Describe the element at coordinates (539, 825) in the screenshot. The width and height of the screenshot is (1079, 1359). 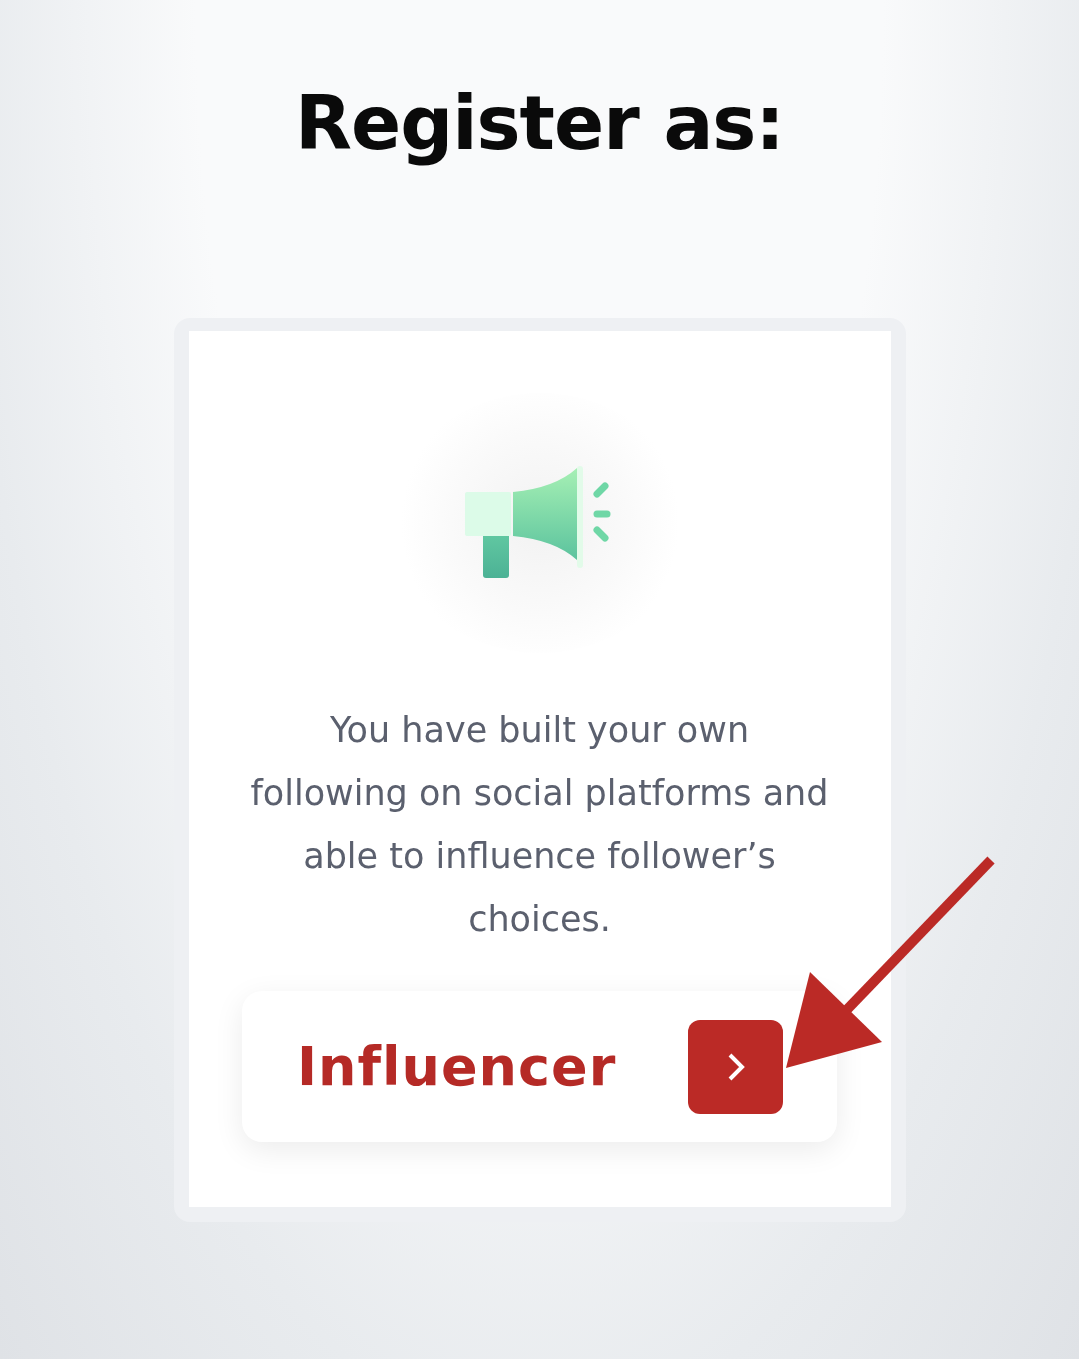
I see `description-text: You have built your own following on social platforms and able to influence follower’s choices.` at that location.